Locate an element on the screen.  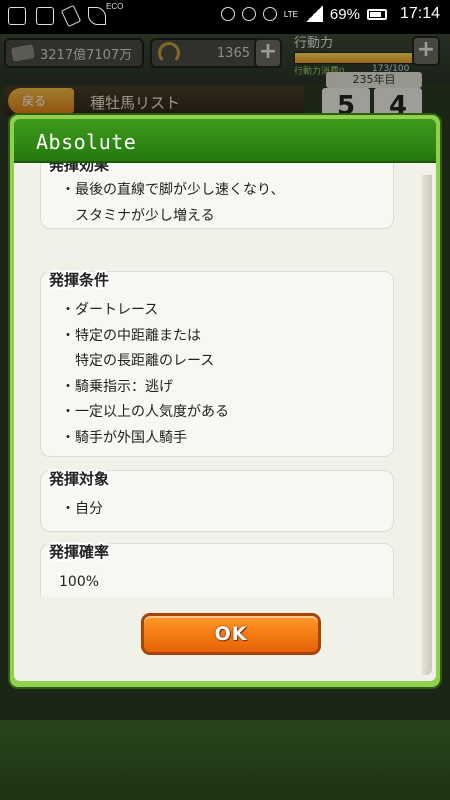
section-effect: 発揮効果 ・最後の直線で脚が少し速くなり、 スタミナが少し増える is located at coordinates (217, 196).